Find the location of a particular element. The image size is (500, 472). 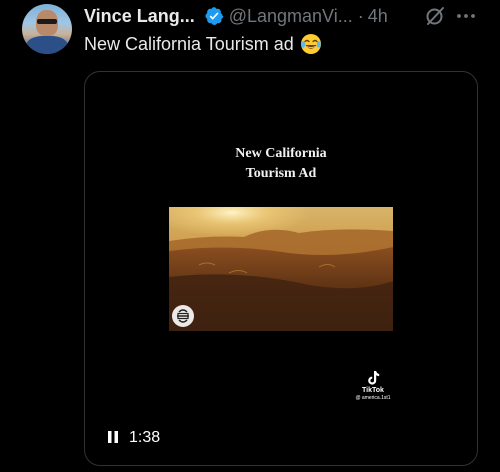

author-avatar is located at coordinates (47, 29).